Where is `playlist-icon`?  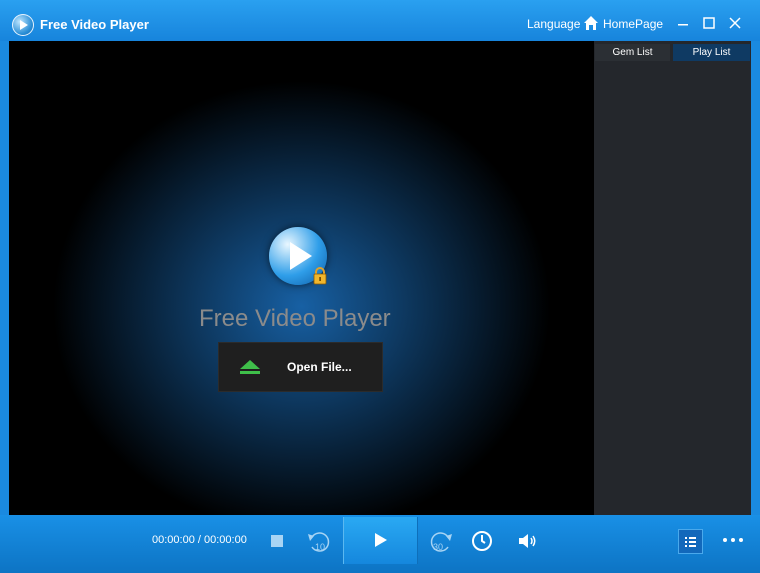
playlist-icon is located at coordinates (690, 542).